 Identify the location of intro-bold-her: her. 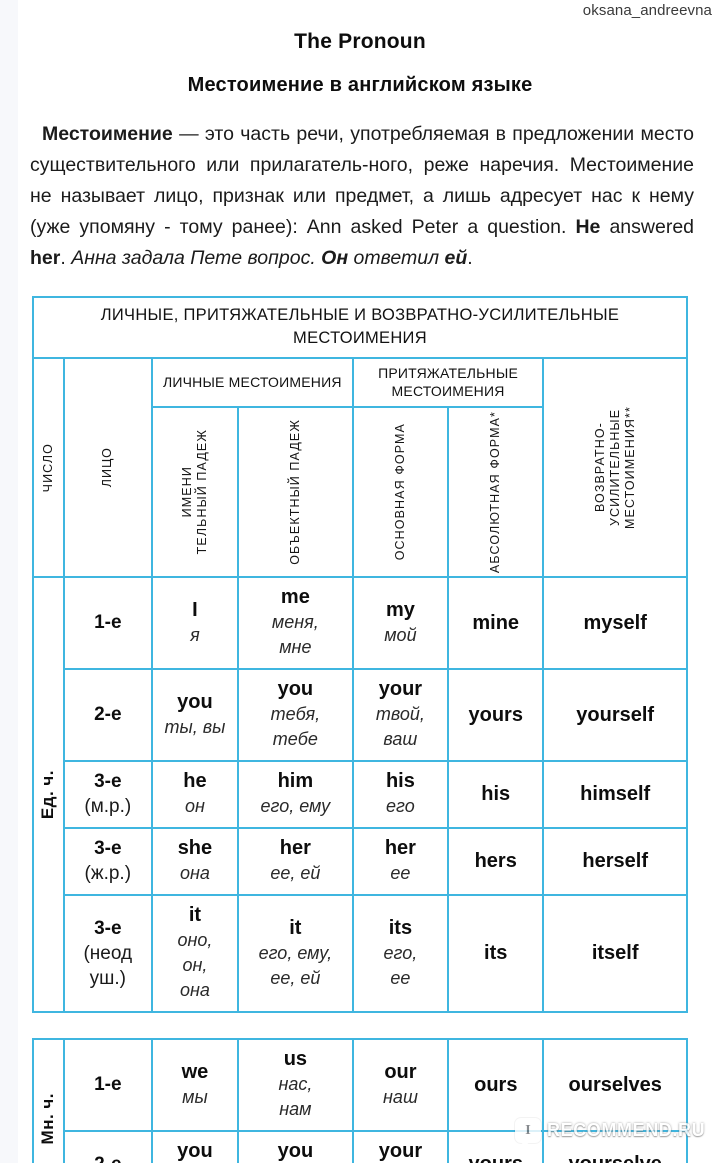
(45, 258).